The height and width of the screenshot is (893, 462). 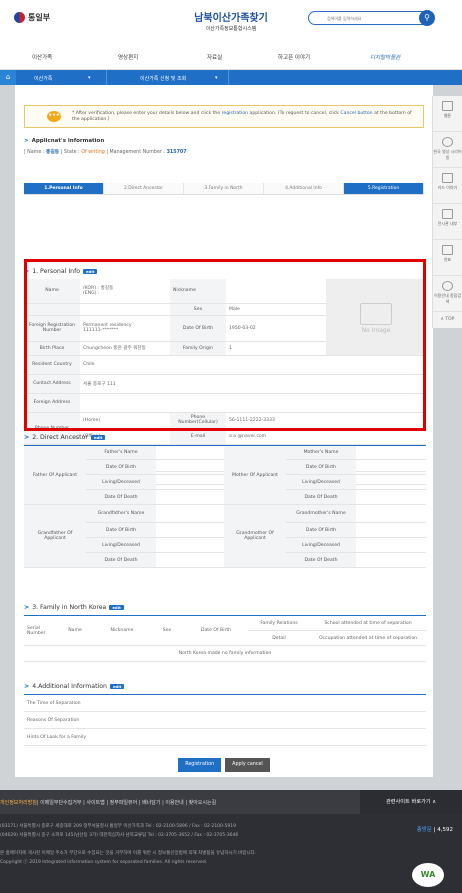 I want to click on nav-video-letter: 영상편지, so click(x=128, y=57).